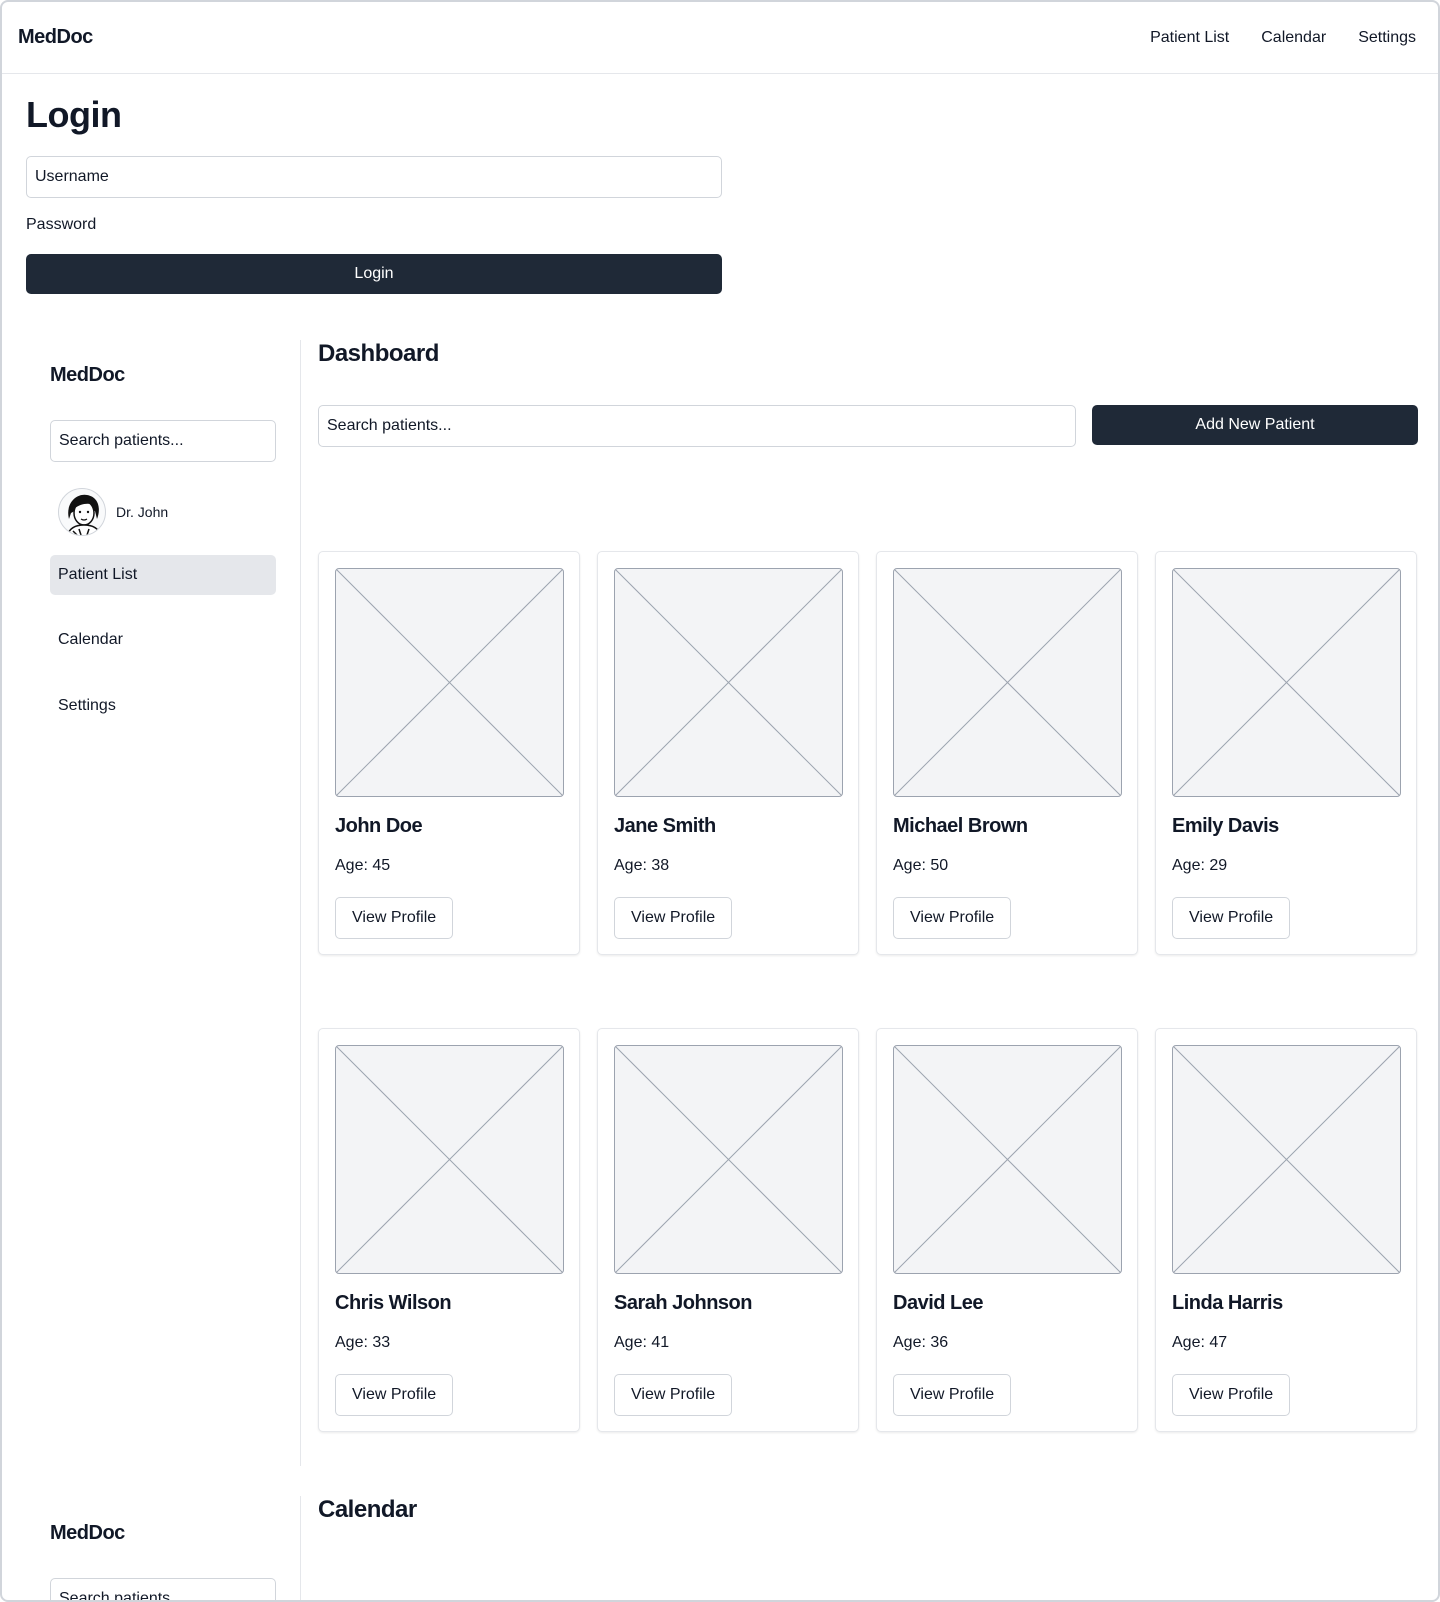 This screenshot has height=1602, width=1440. I want to click on patient-card: Emily Davis Age: 29 View Profile, so click(1286, 753).